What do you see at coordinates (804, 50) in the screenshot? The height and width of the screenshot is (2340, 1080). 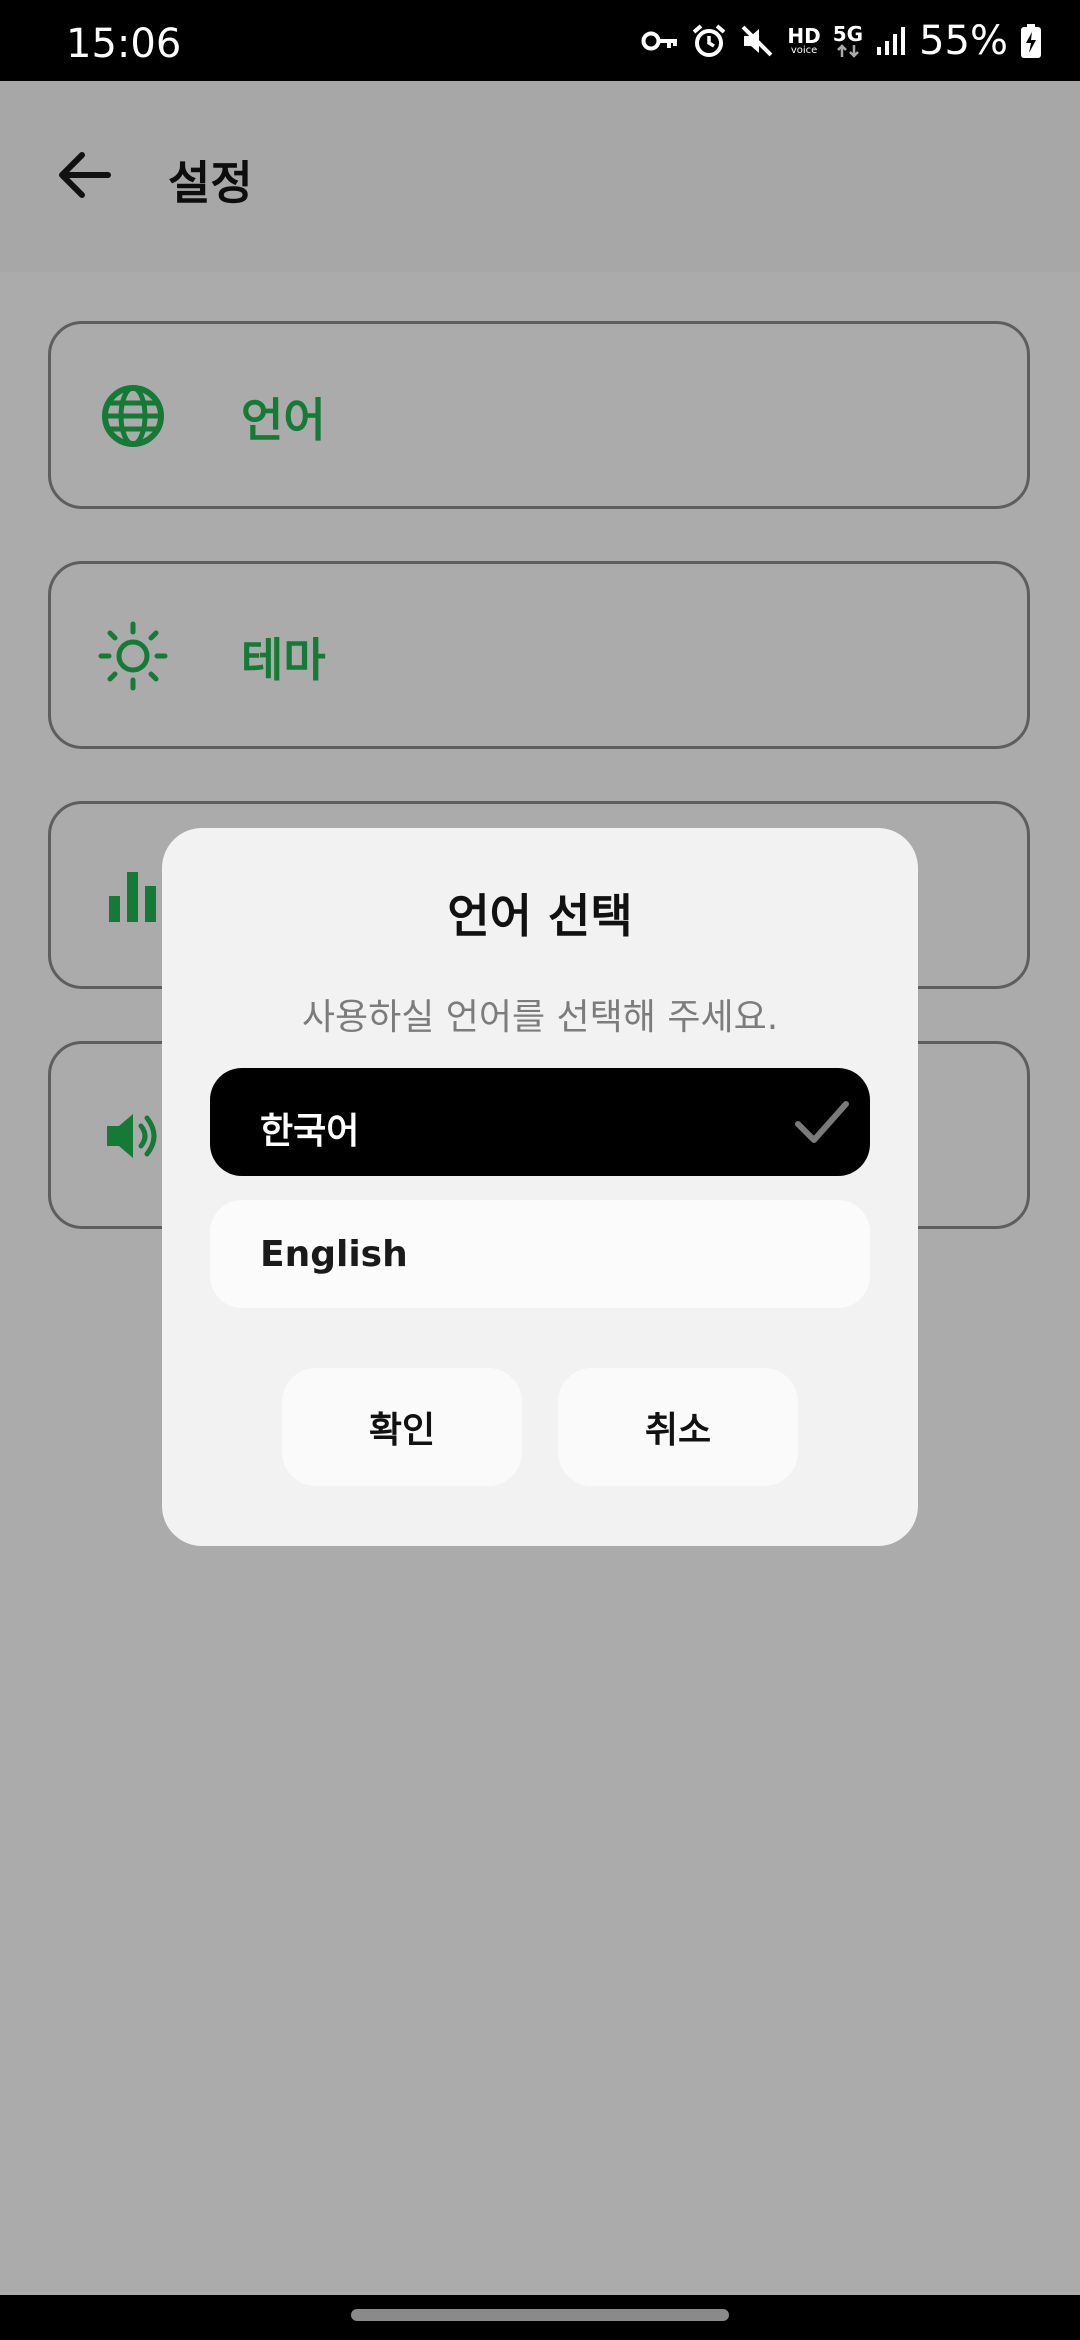 I see `voice-label: voice` at bounding box center [804, 50].